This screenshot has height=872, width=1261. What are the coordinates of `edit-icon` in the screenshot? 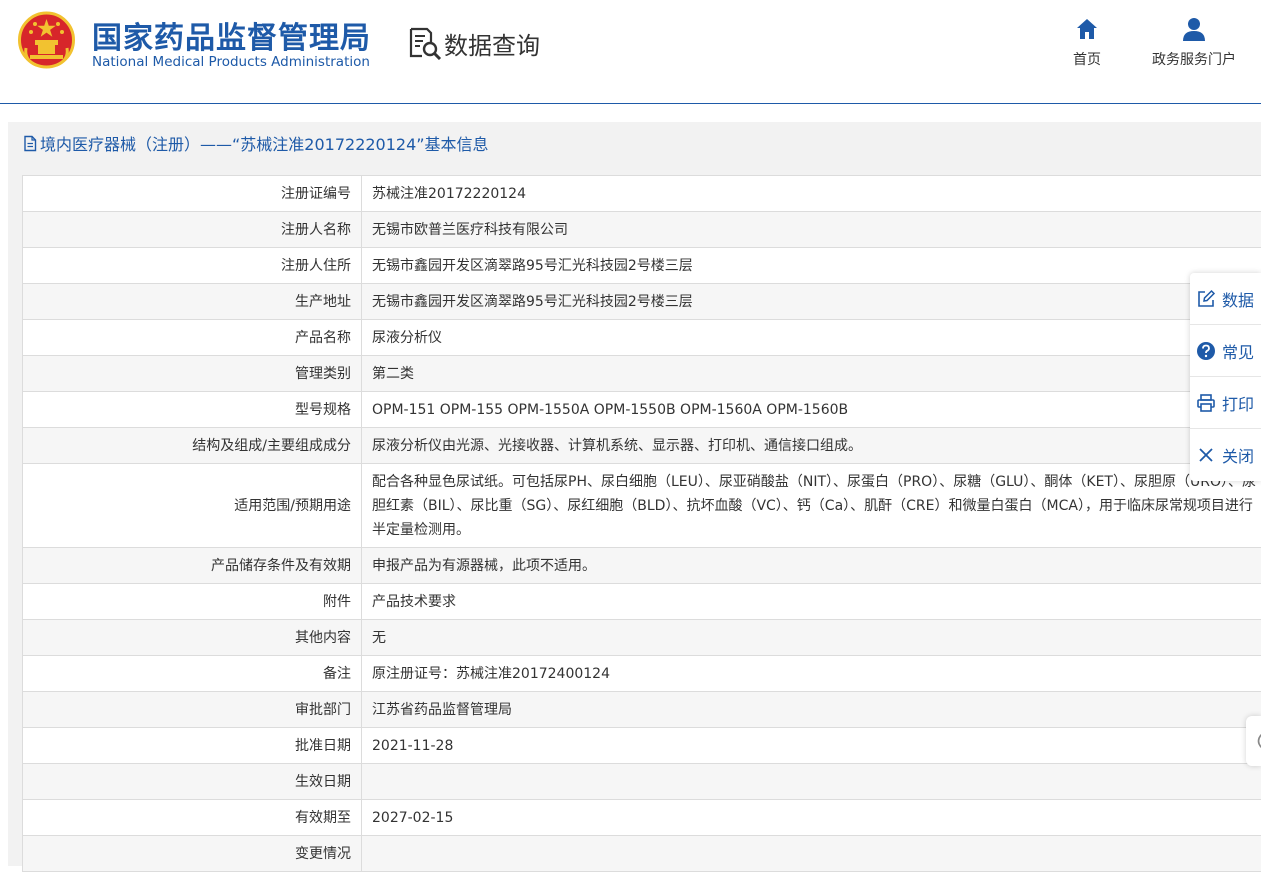 It's located at (1206, 299).